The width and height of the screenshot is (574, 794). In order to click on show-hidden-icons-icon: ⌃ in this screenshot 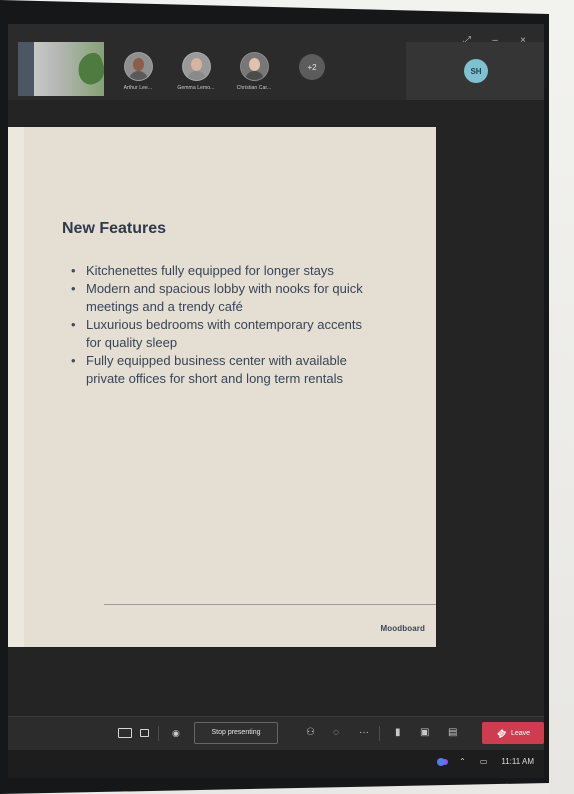, I will do `click(462, 762)`.